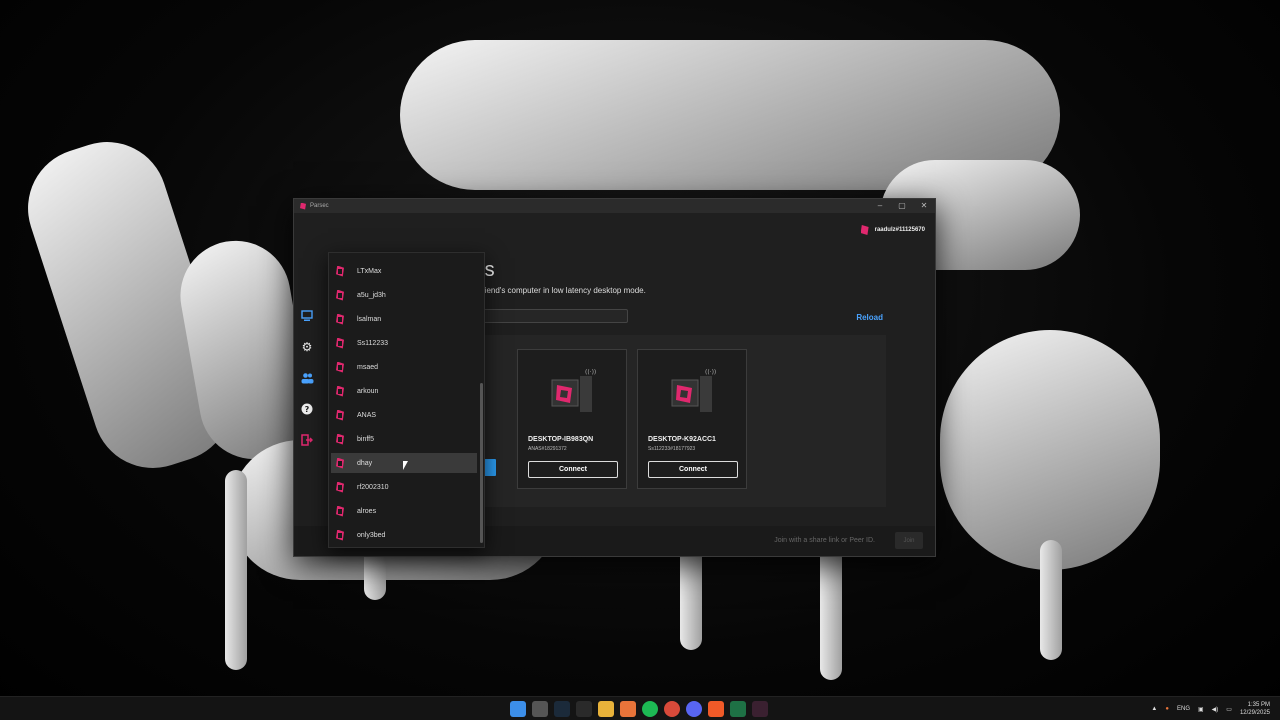 This screenshot has height=720, width=1280. What do you see at coordinates (481, 463) in the screenshot?
I see `dropdown-scrollbar` at bounding box center [481, 463].